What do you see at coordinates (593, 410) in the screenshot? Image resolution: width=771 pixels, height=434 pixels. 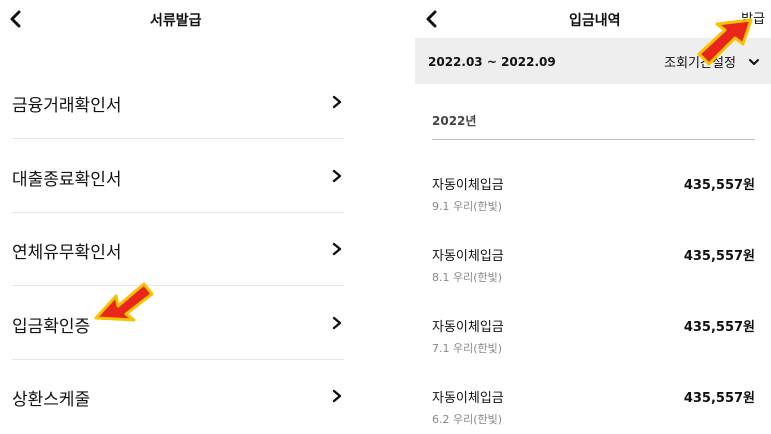 I see `transaction-row: 자동이체입금 6.2 우리(한빛) 435,557원` at bounding box center [593, 410].